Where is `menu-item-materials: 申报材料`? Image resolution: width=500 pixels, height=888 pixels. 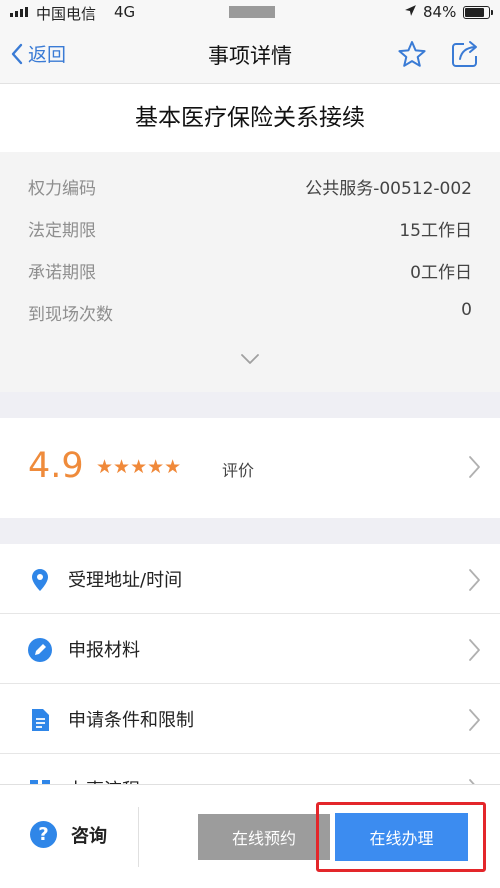
menu-item-materials: 申报材料 is located at coordinates (250, 649).